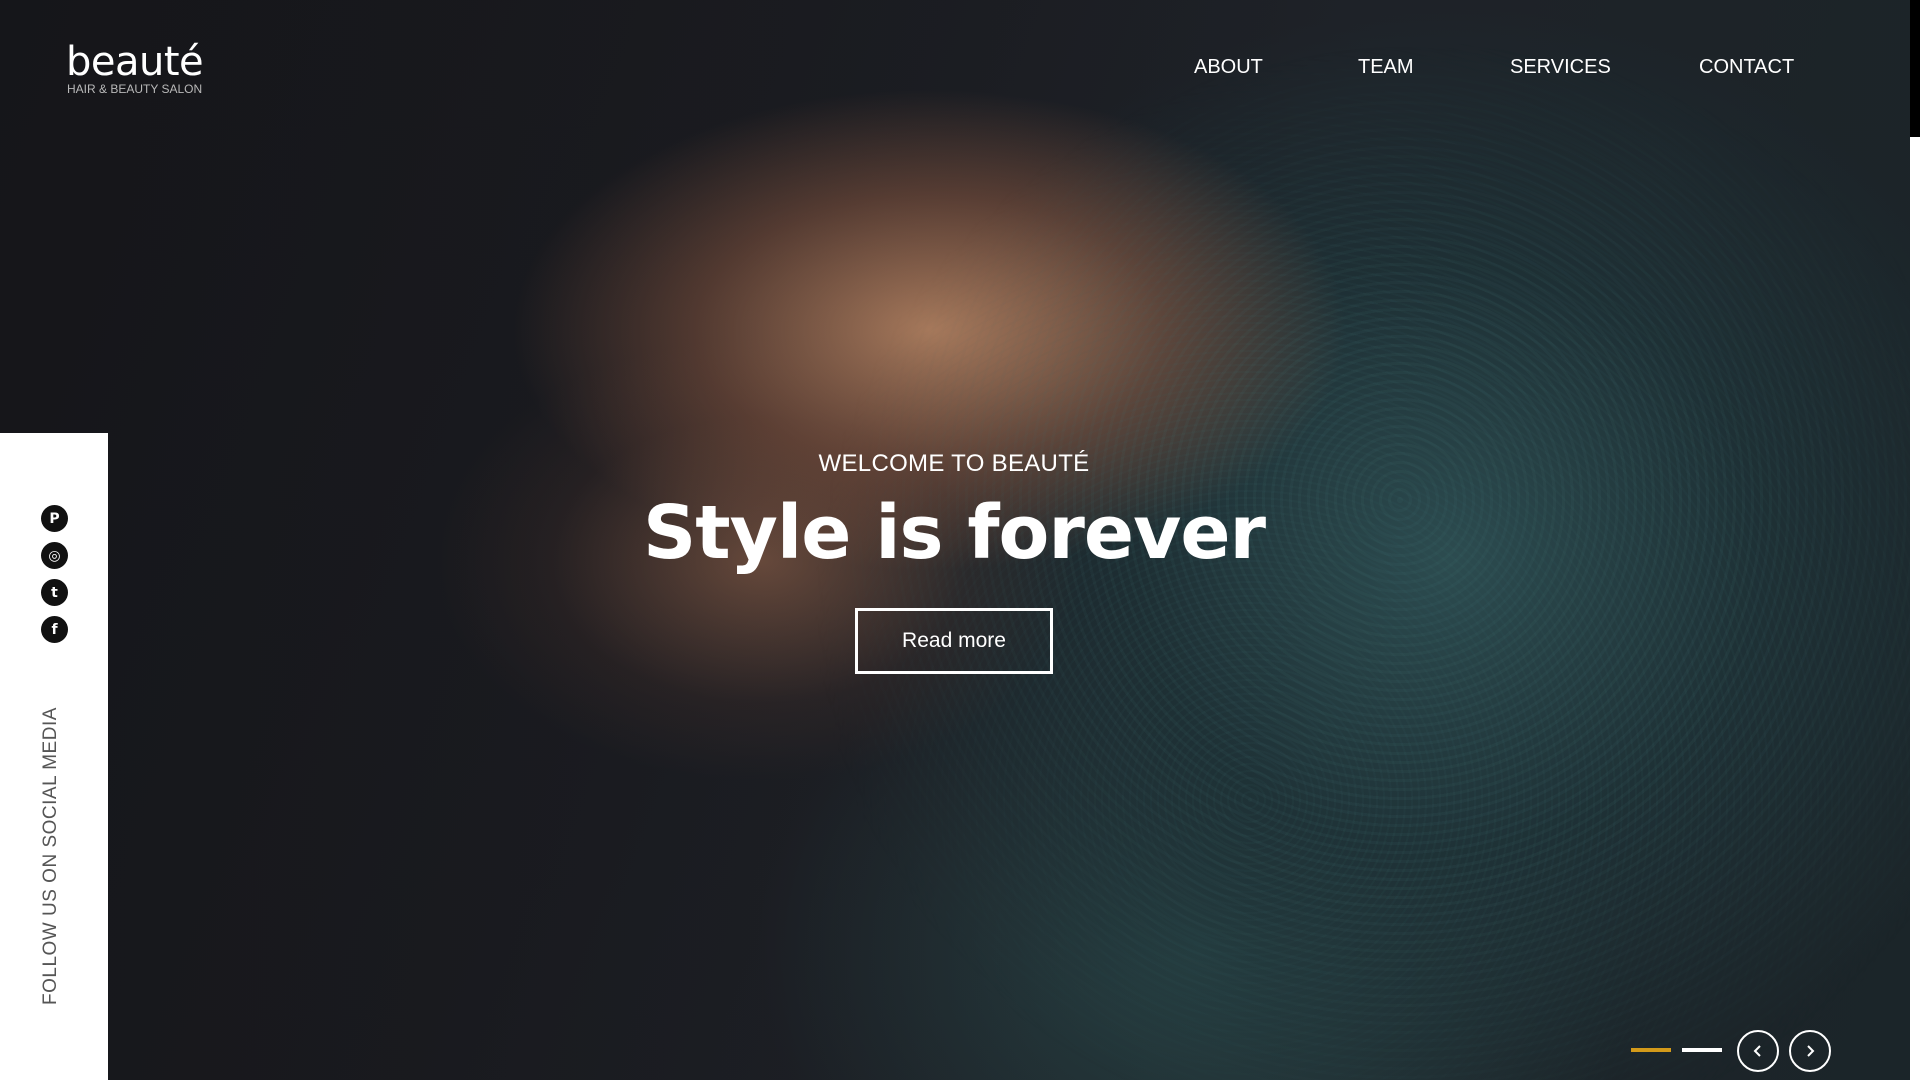 The image size is (1920, 1080). Describe the element at coordinates (960, 71) in the screenshot. I see `main-navigation: ABOUT TEAM SERVICES CONTACT` at that location.